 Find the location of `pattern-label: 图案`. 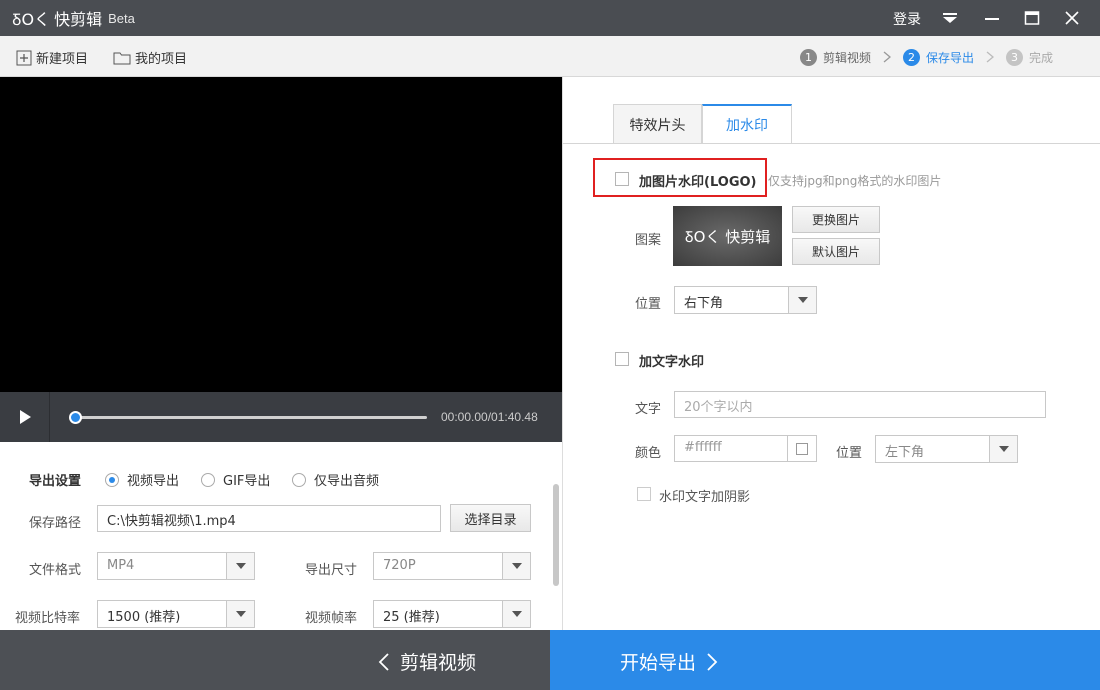

pattern-label: 图案 is located at coordinates (648, 240).